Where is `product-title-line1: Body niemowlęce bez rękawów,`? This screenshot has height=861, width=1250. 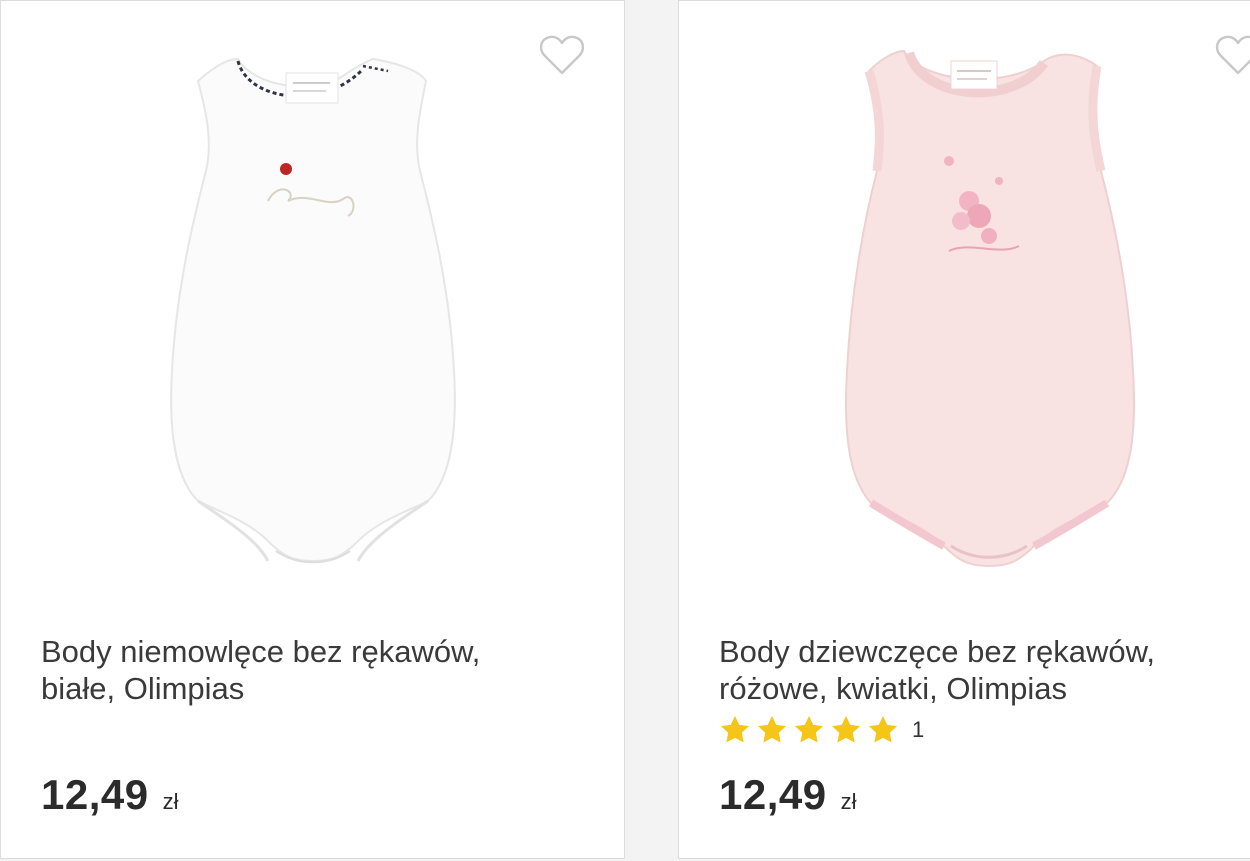
product-title-line1: Body niemowlęce bez rękawów, is located at coordinates (261, 651).